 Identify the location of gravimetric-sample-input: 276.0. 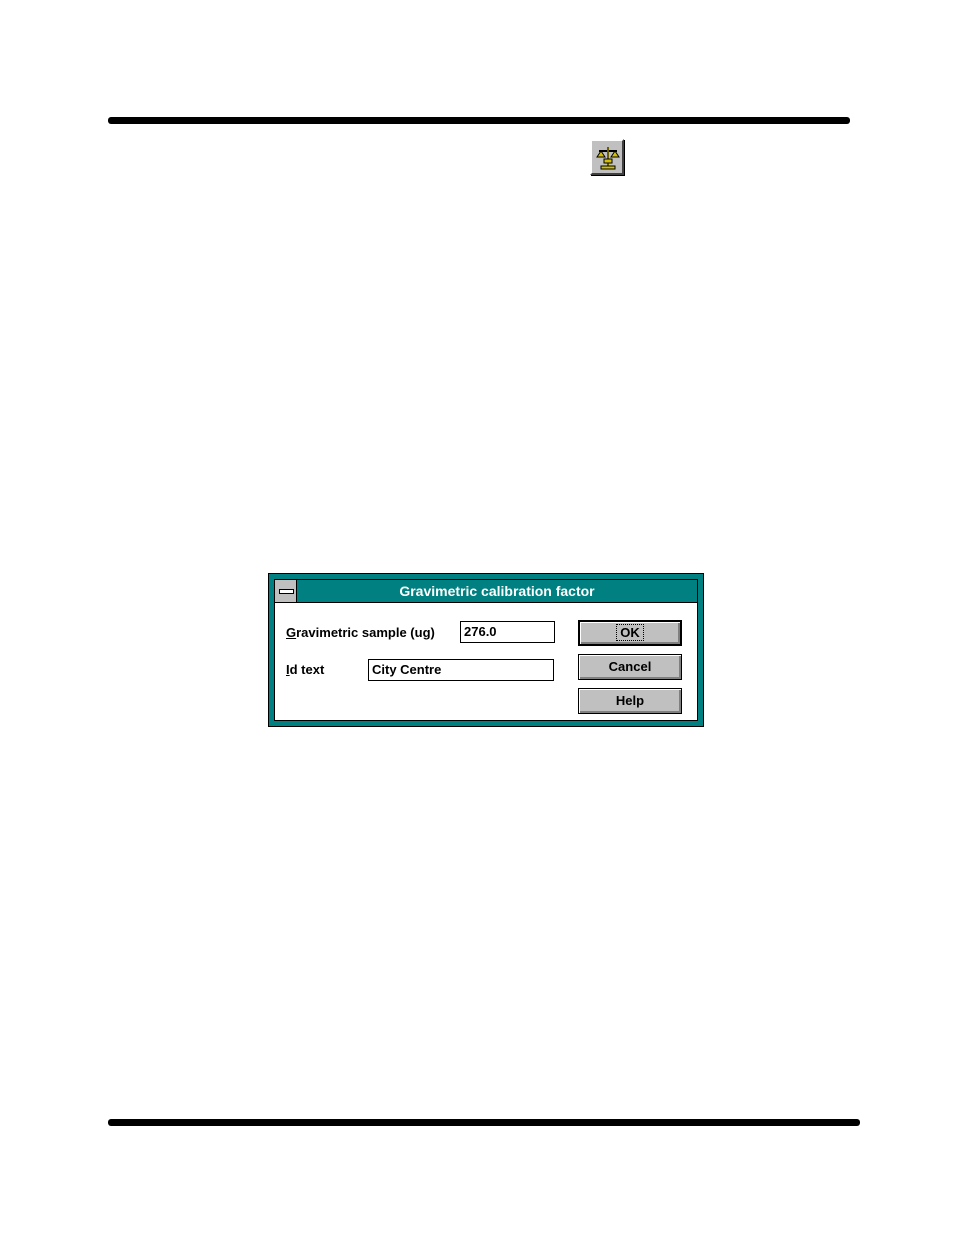
(507, 632).